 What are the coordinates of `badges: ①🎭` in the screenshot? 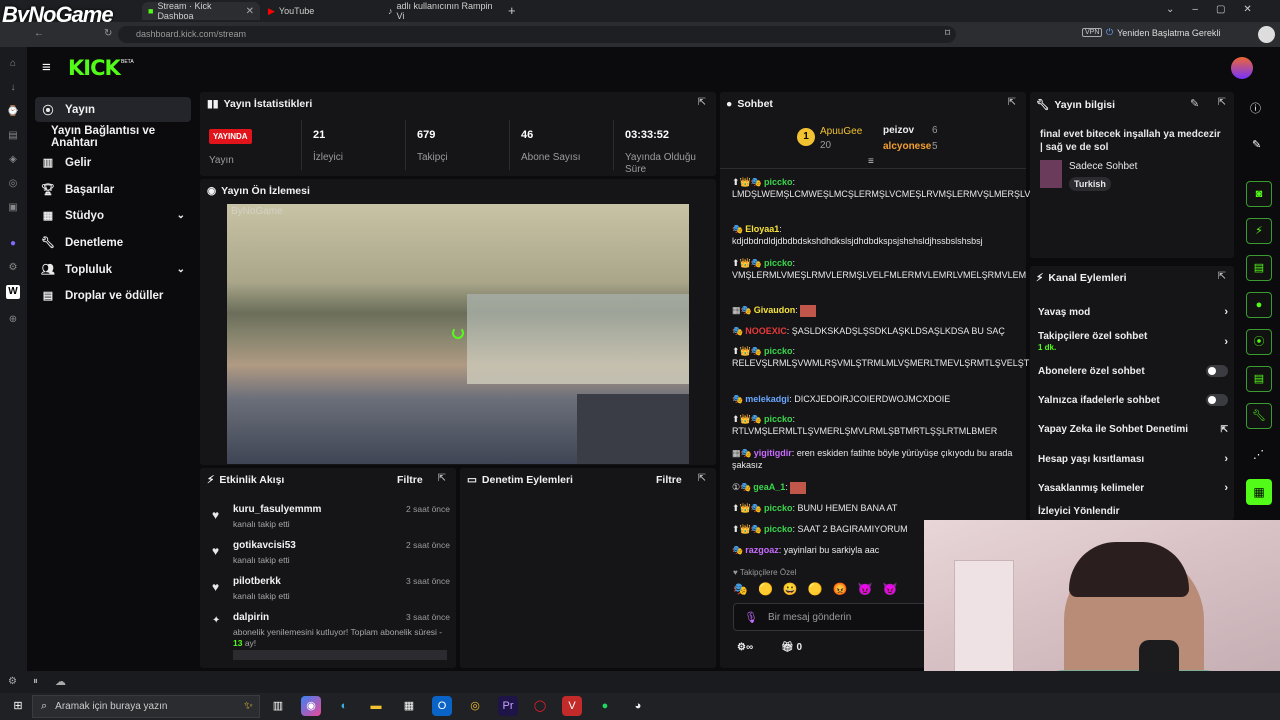 It's located at (742, 487).